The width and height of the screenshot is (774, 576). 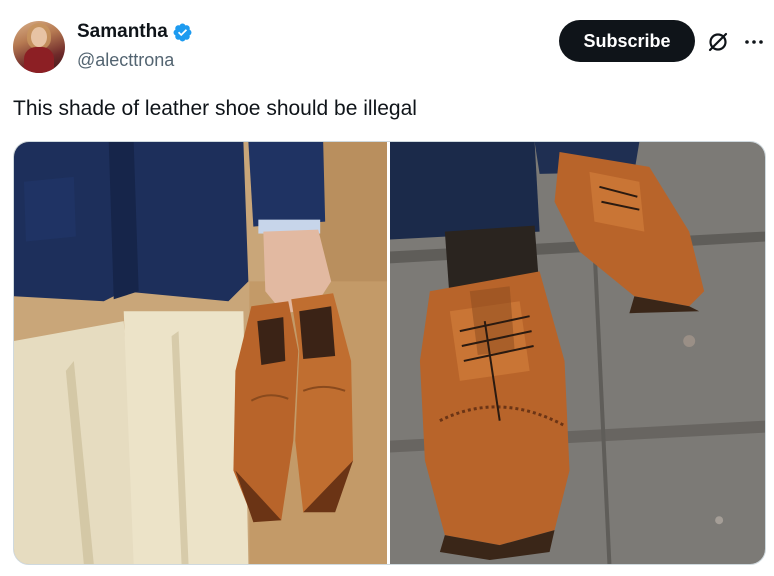 I want to click on author-name-row: Samantha, so click(x=135, y=32).